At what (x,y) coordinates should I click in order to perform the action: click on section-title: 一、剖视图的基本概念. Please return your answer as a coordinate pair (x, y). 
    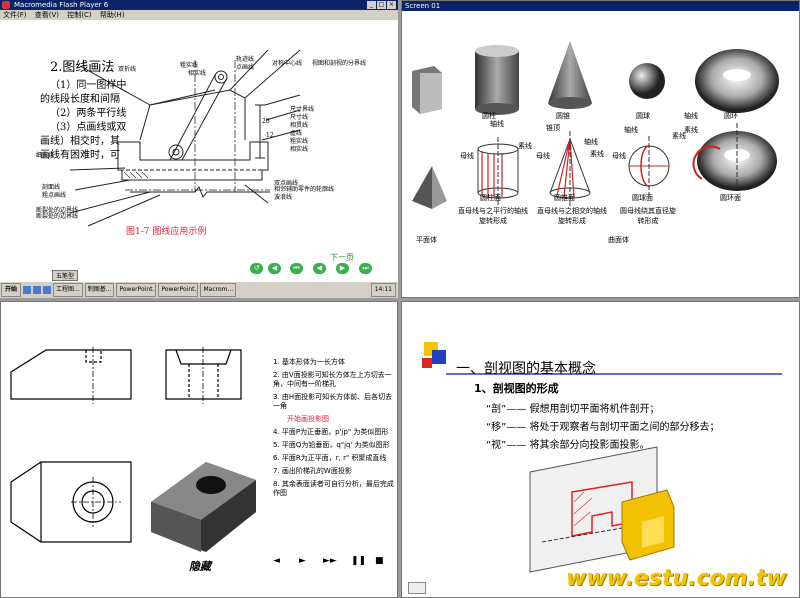
    Looking at the image, I should click on (526, 369).